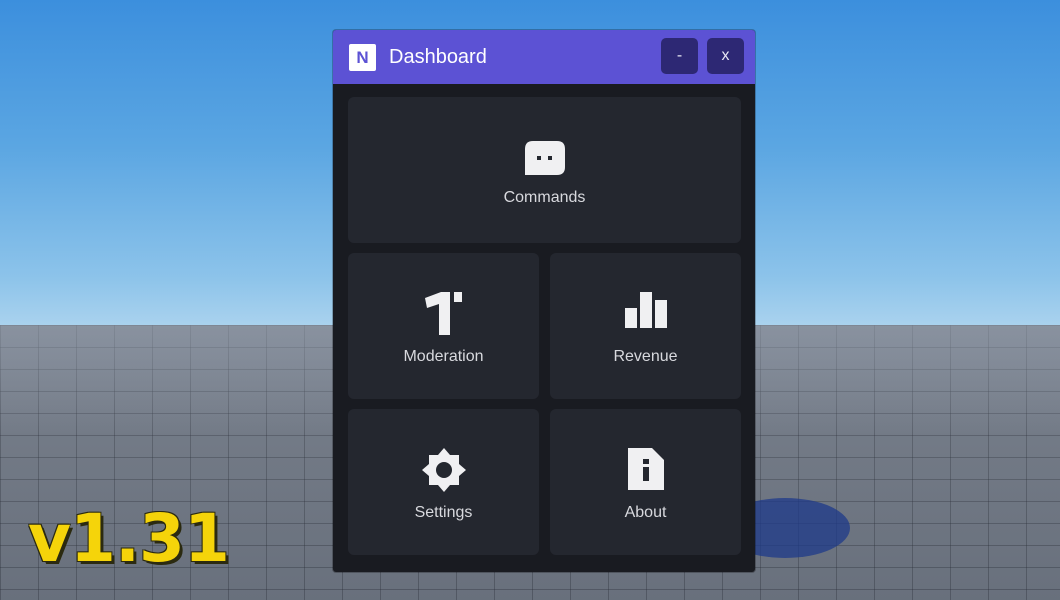 This screenshot has width=1060, height=600. What do you see at coordinates (679, 56) in the screenshot?
I see `minimize-button: -` at bounding box center [679, 56].